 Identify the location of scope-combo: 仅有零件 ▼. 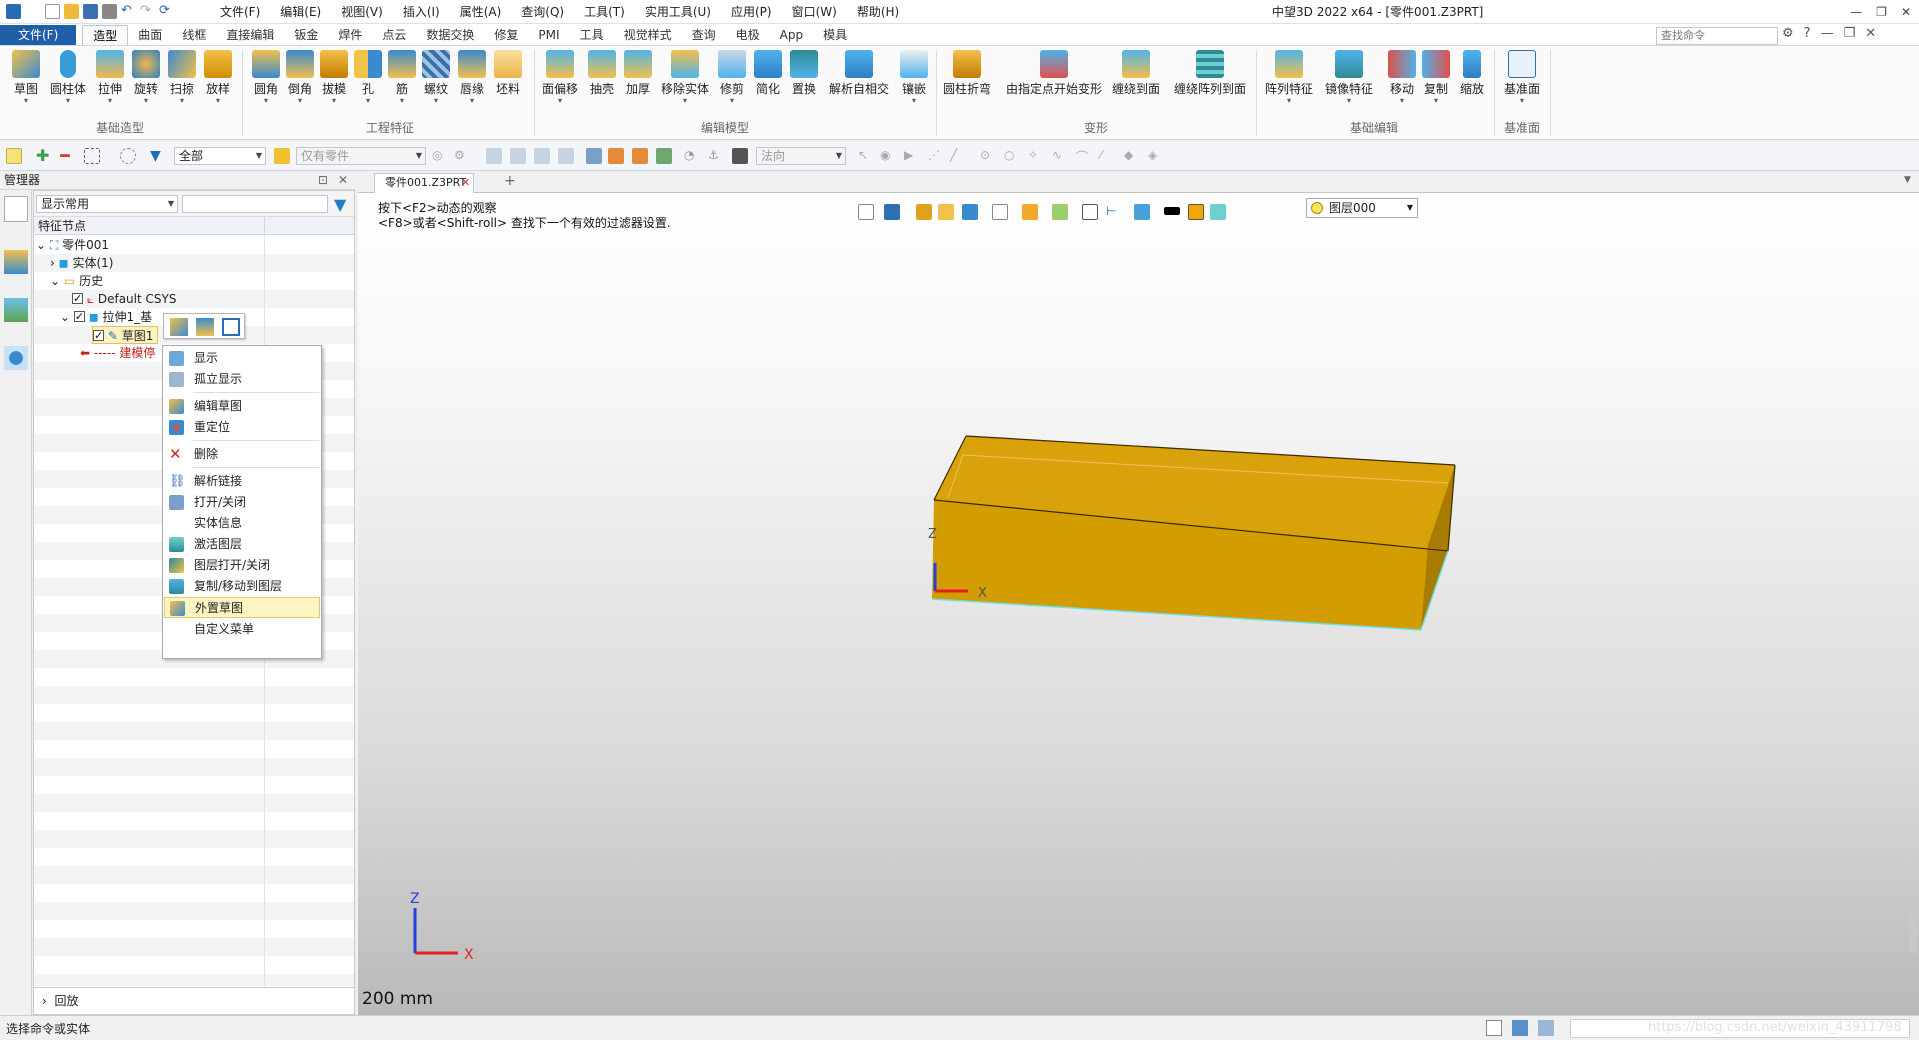
(361, 156).